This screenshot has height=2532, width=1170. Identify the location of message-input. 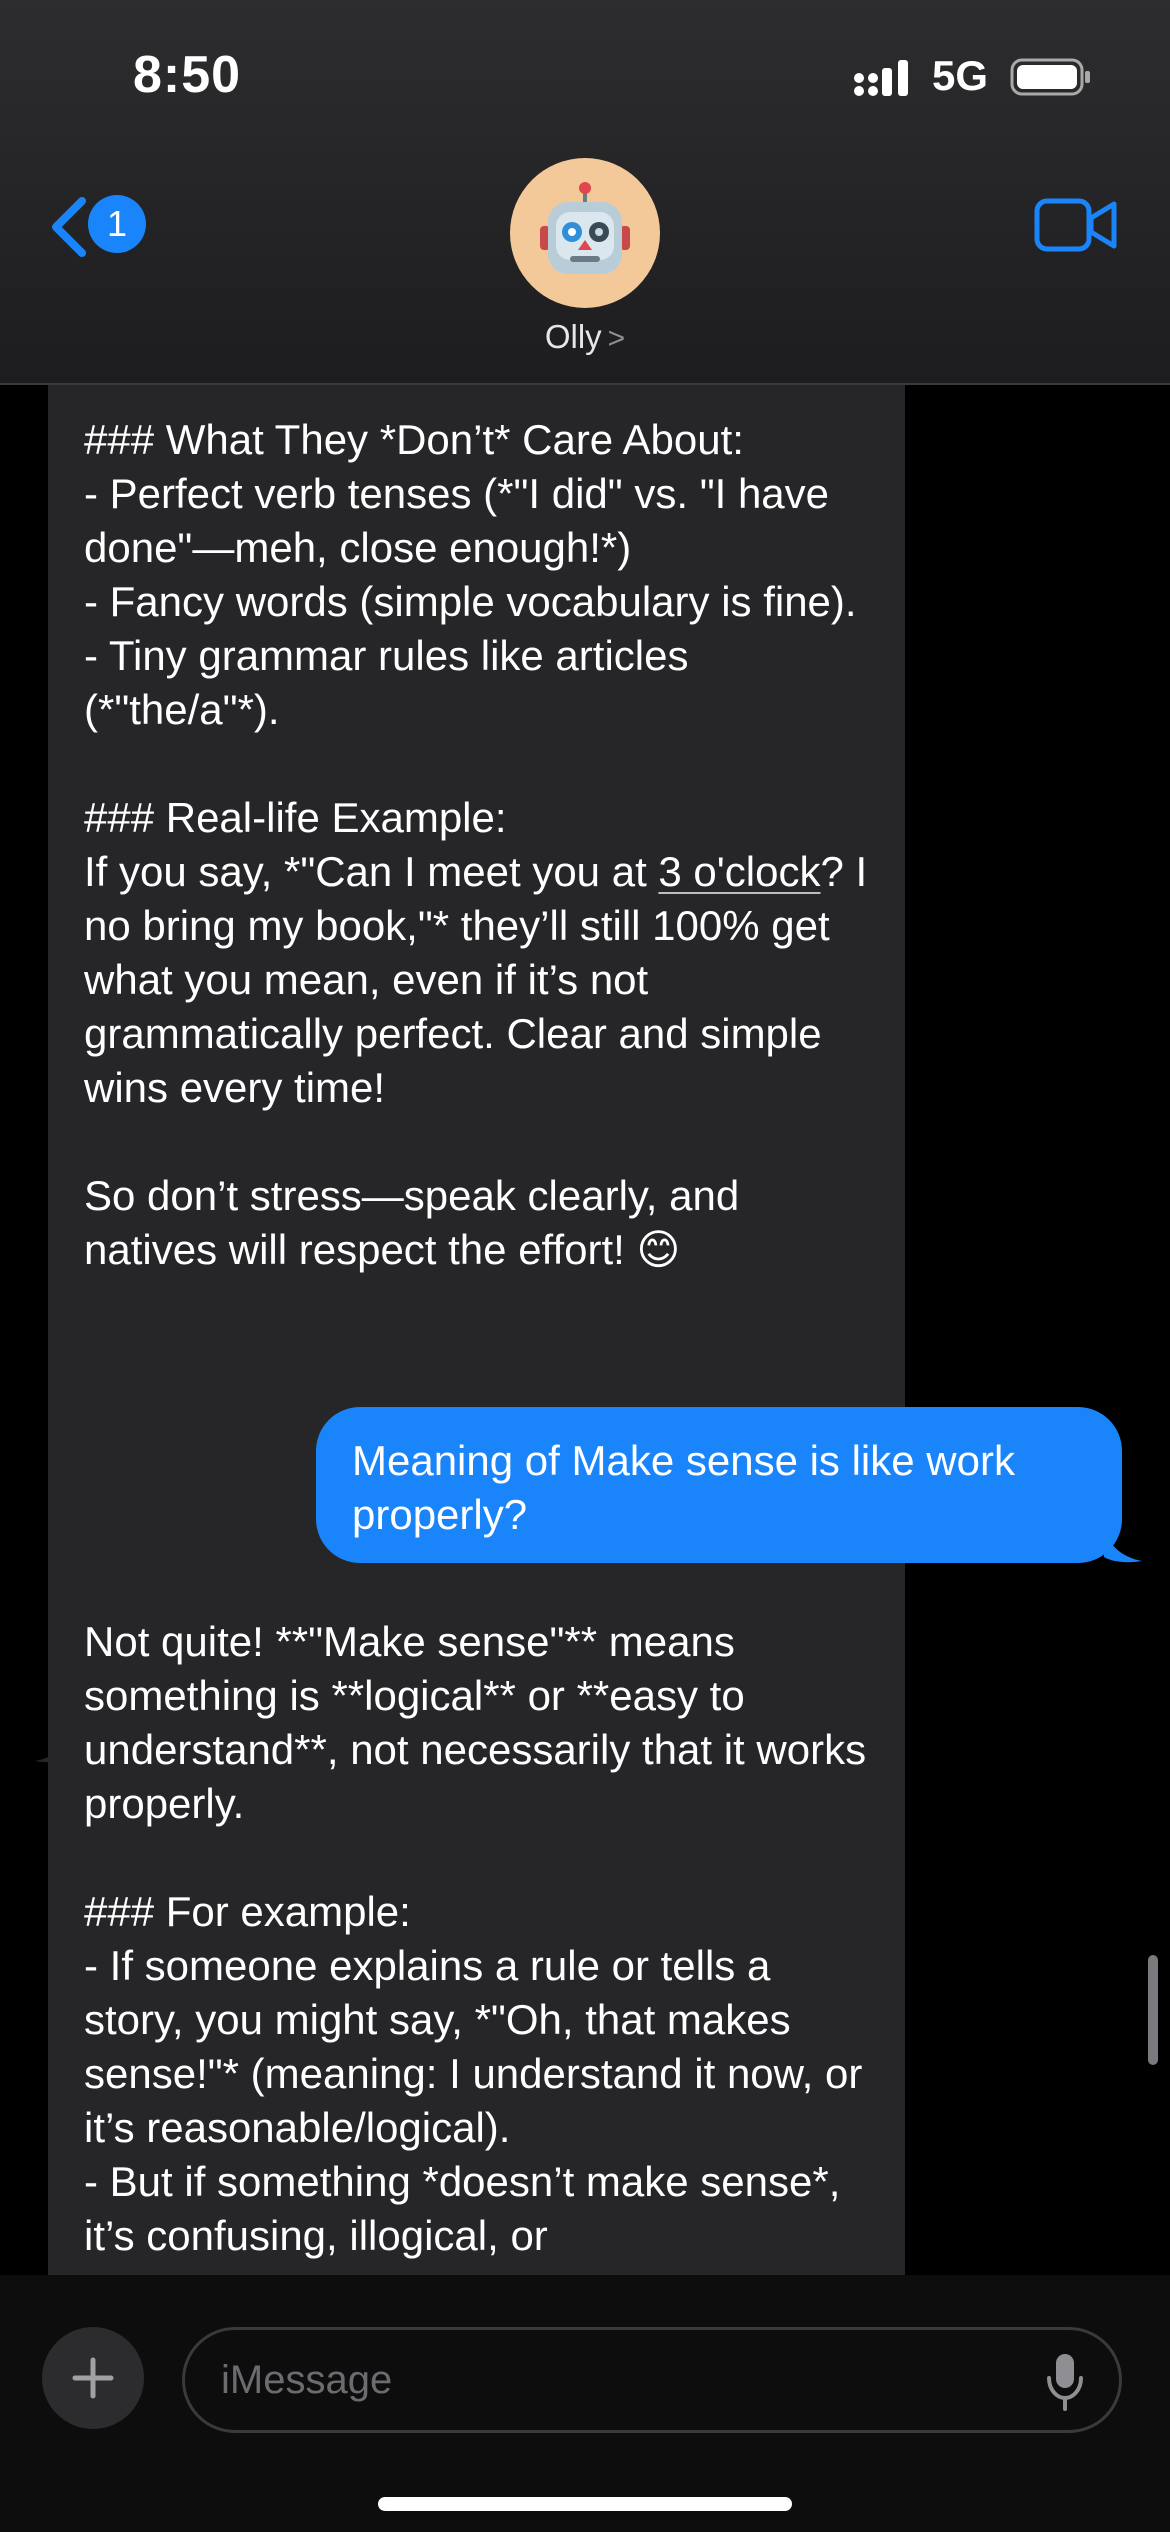
(611, 2380).